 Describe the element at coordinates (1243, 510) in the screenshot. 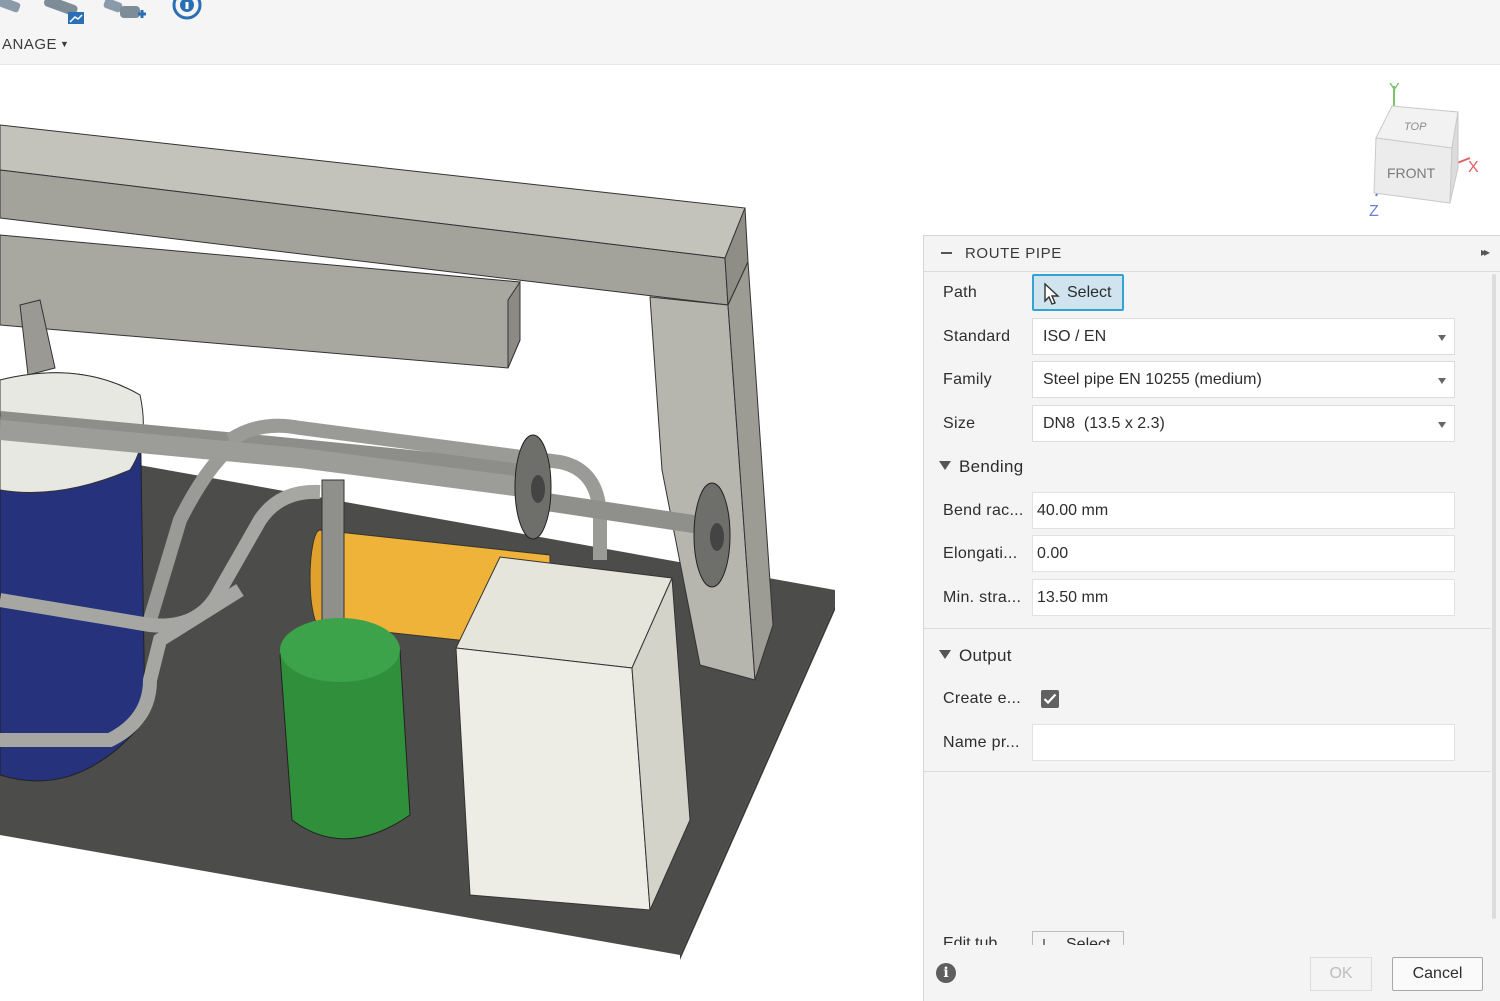

I see `bend-radius-input: 40.00 mm` at that location.